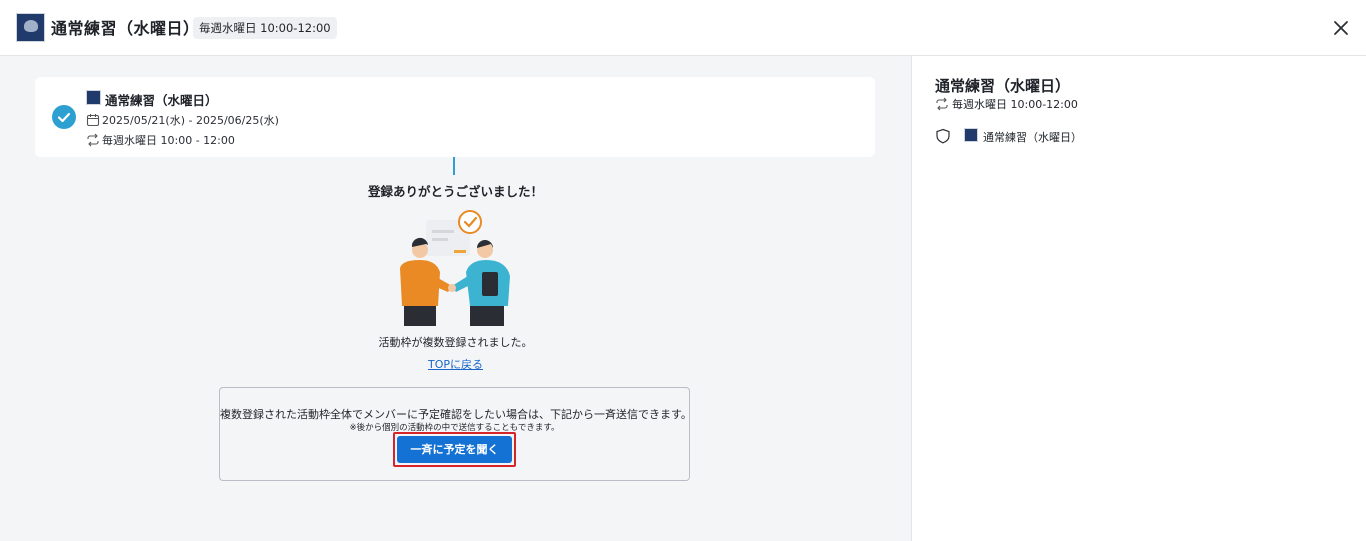 The image size is (1366, 541). I want to click on activity-title: 通常練習（水曜日）, so click(161, 100).